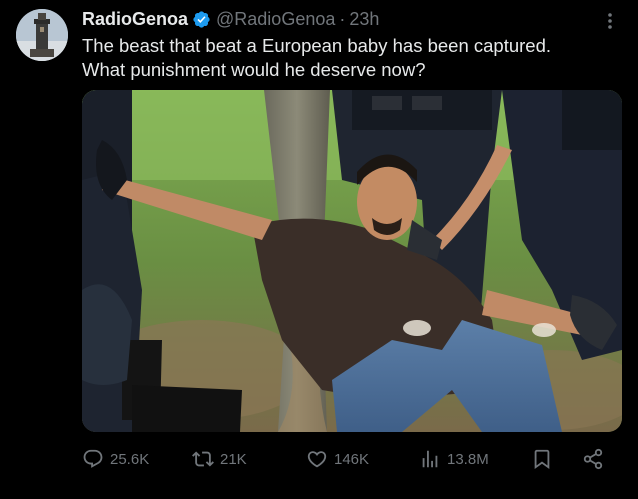 The width and height of the screenshot is (638, 499). I want to click on bookmark-icon, so click(542, 459).